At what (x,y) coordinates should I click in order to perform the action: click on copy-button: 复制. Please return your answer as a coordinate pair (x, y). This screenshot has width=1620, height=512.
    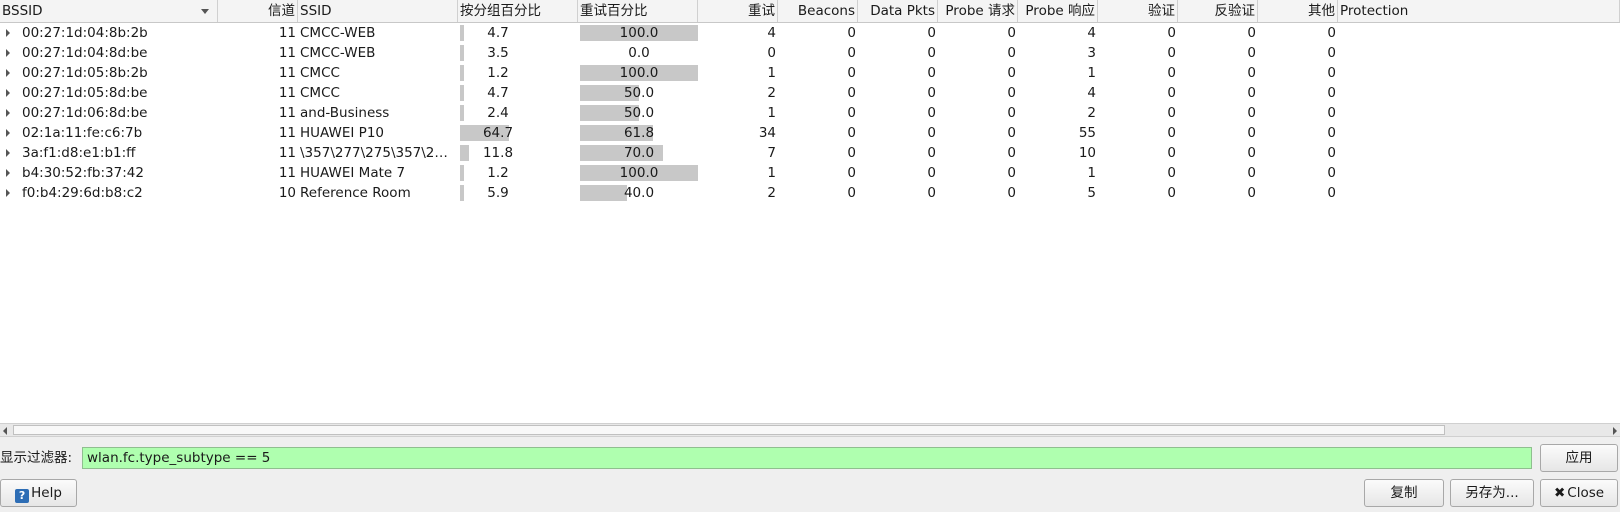
    Looking at the image, I should click on (1404, 493).